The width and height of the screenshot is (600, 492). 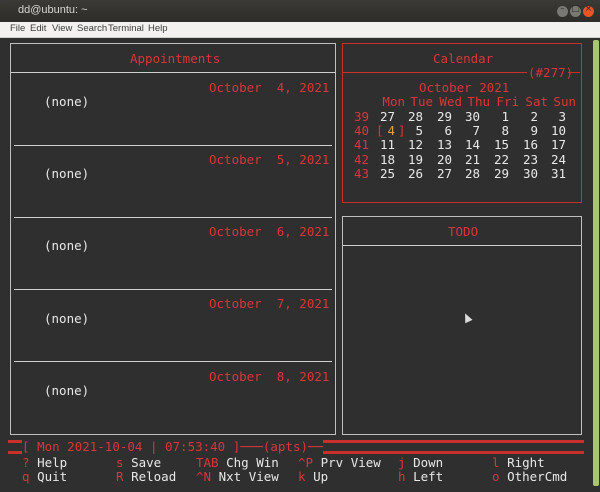 I want to click on calendar-day: 25, so click(x=382, y=173).